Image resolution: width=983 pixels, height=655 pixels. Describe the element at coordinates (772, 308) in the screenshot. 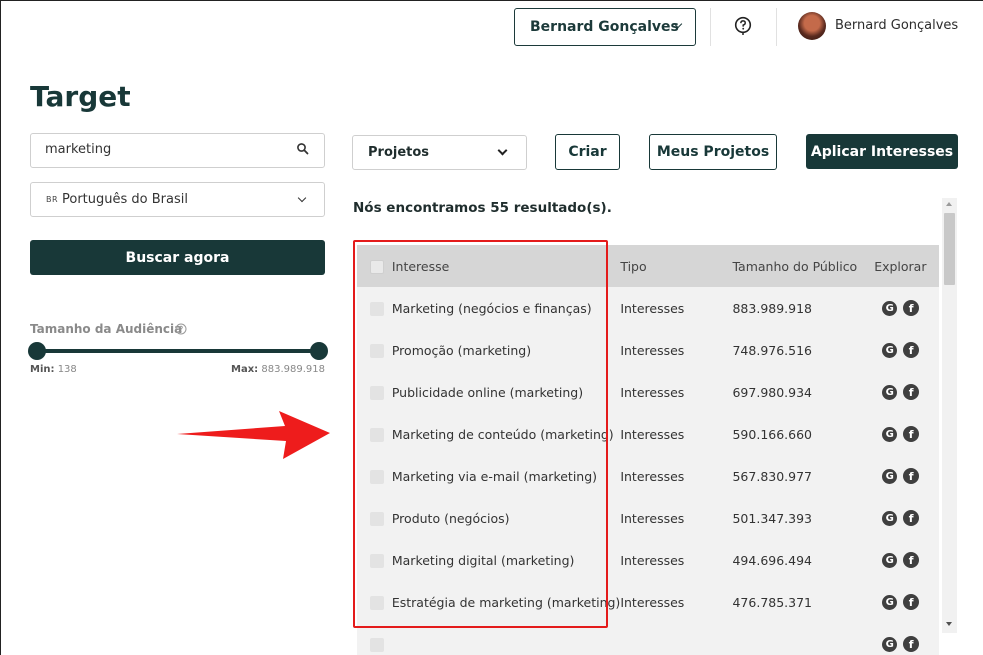

I see `audience-size: 883.989.918` at that location.